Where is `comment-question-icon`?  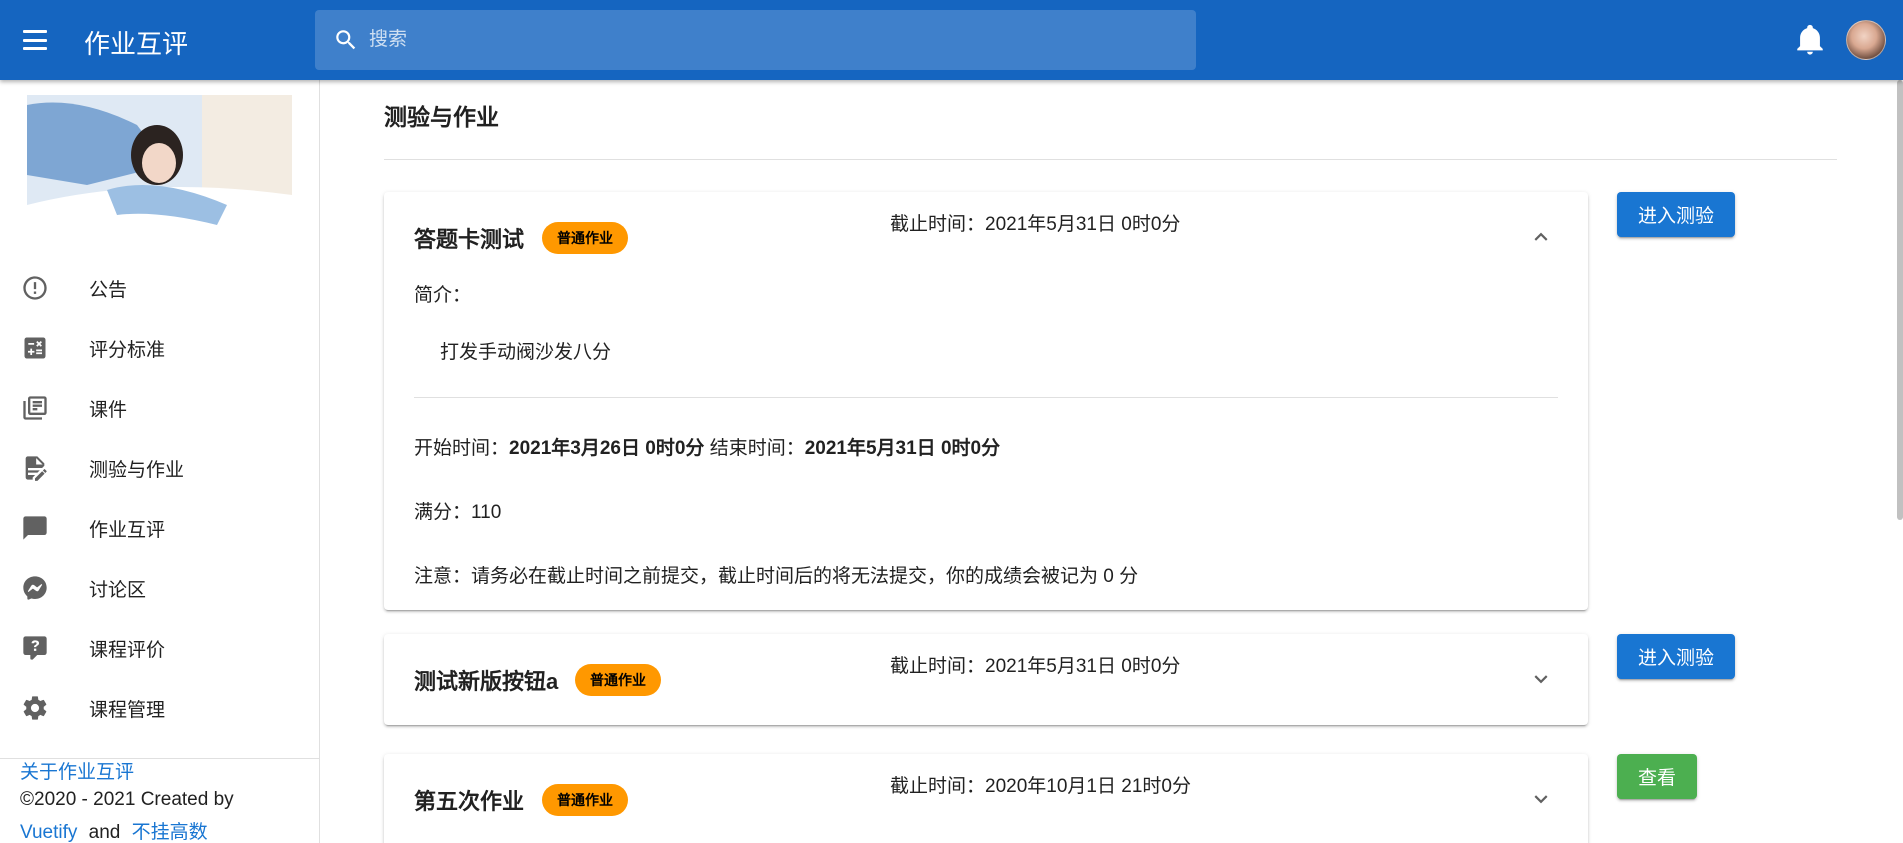
comment-question-icon is located at coordinates (35, 648).